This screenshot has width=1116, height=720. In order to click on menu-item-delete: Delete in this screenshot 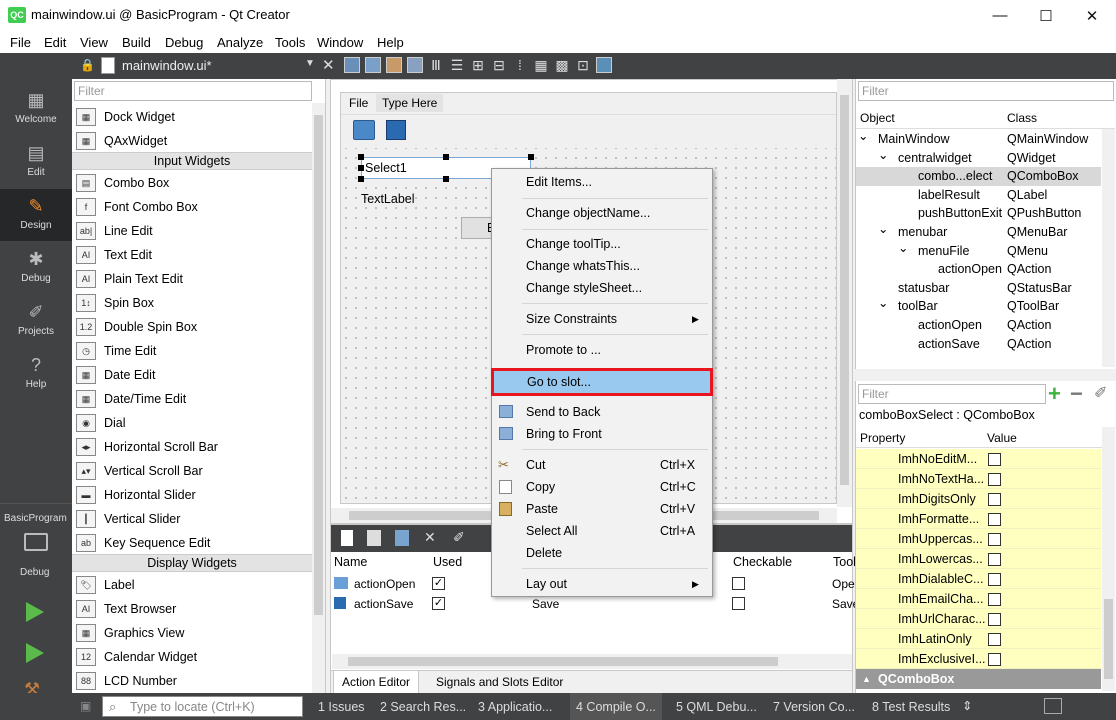, I will do `click(602, 553)`.